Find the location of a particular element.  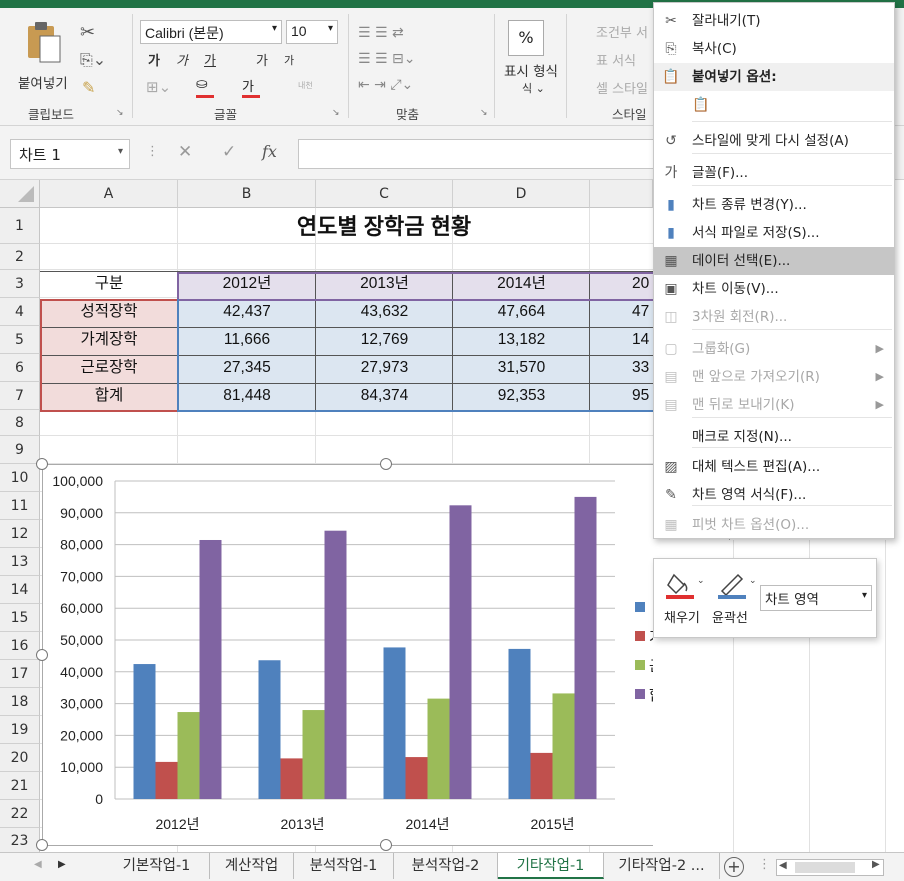

column-header-d: D is located at coordinates (521, 194).